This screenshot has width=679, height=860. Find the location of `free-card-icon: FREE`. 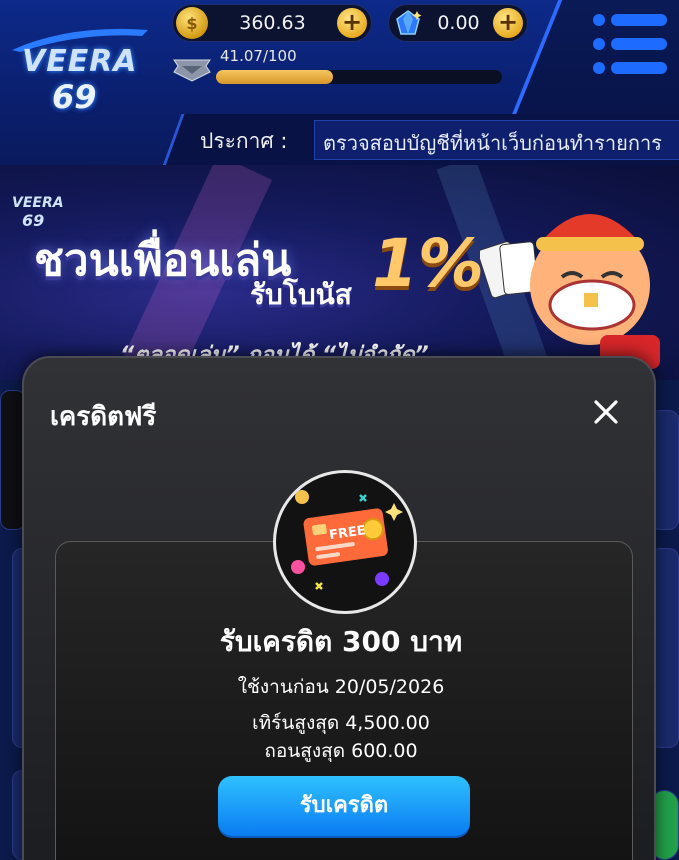

free-card-icon: FREE is located at coordinates (347, 540).